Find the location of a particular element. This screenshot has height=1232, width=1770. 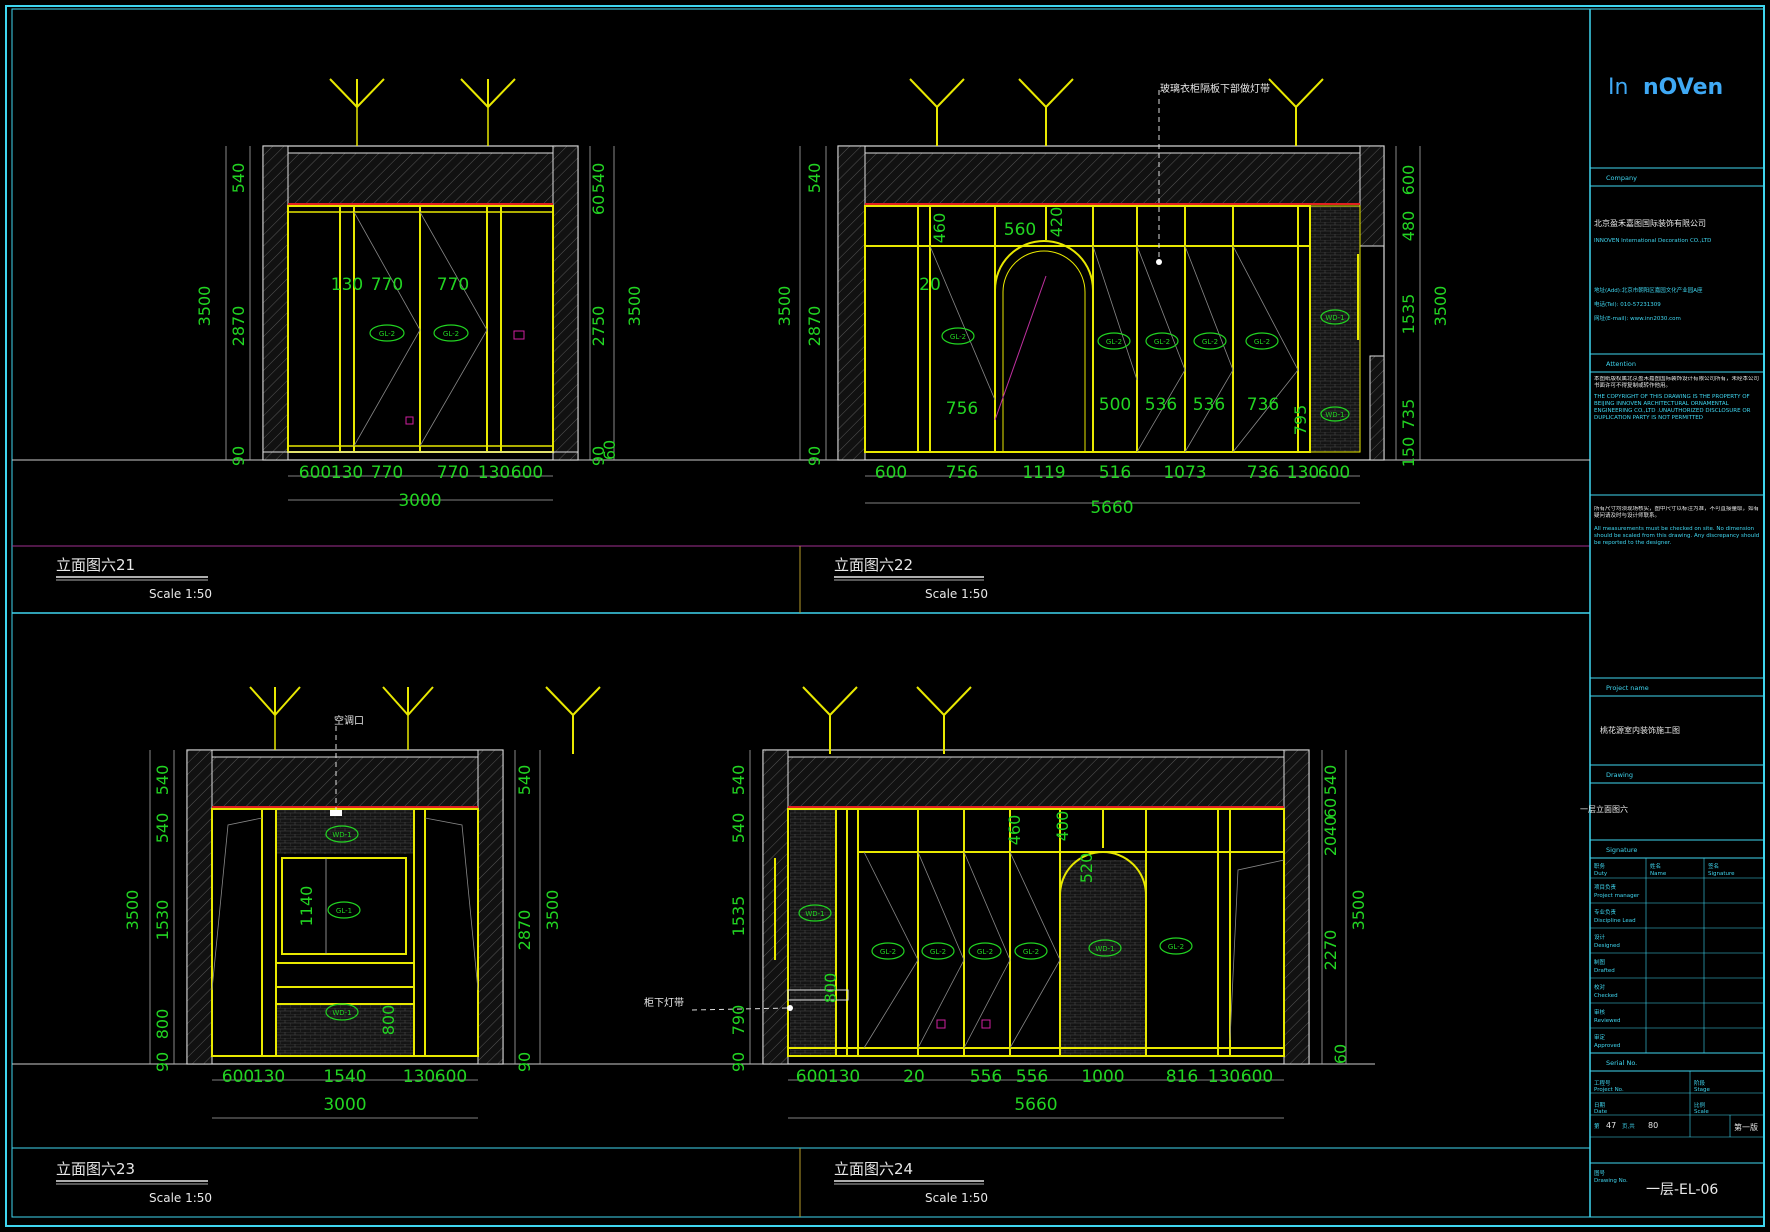

sig-col-en-1: Name is located at coordinates (1658, 874).